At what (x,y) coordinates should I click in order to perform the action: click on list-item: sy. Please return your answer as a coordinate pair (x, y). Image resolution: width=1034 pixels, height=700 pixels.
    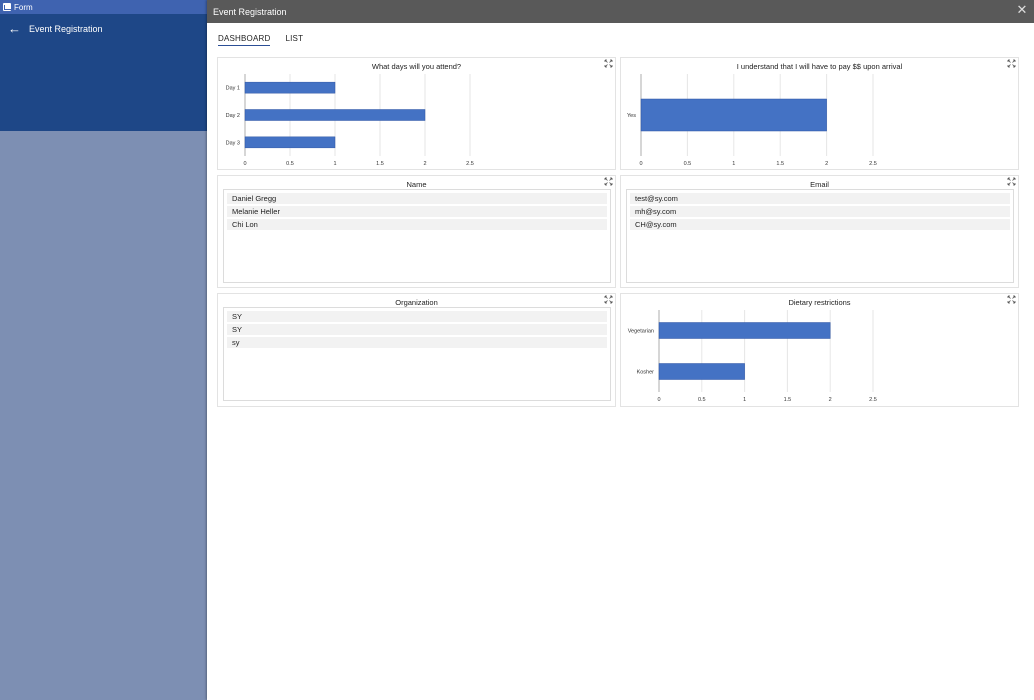
    Looking at the image, I should click on (417, 342).